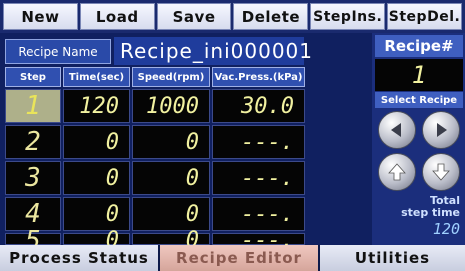 This screenshot has width=465, height=271. I want to click on step-cell: 3, so click(33, 178).